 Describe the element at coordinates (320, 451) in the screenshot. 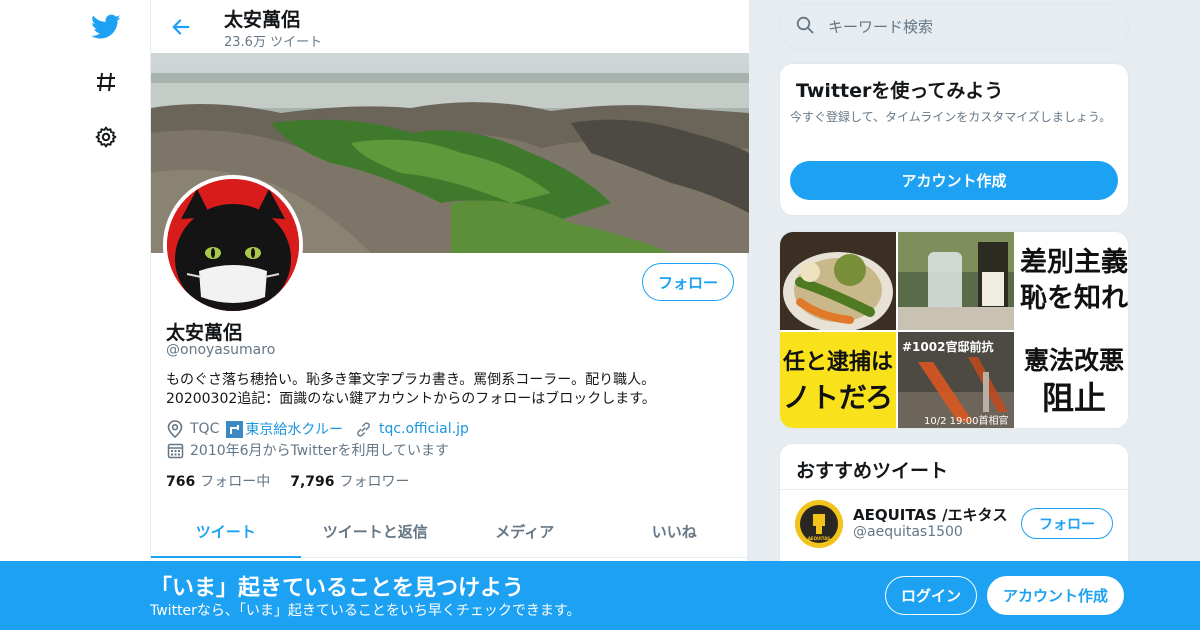

I see `profile-joined: 2010年6月からTwitterを利用しています` at that location.